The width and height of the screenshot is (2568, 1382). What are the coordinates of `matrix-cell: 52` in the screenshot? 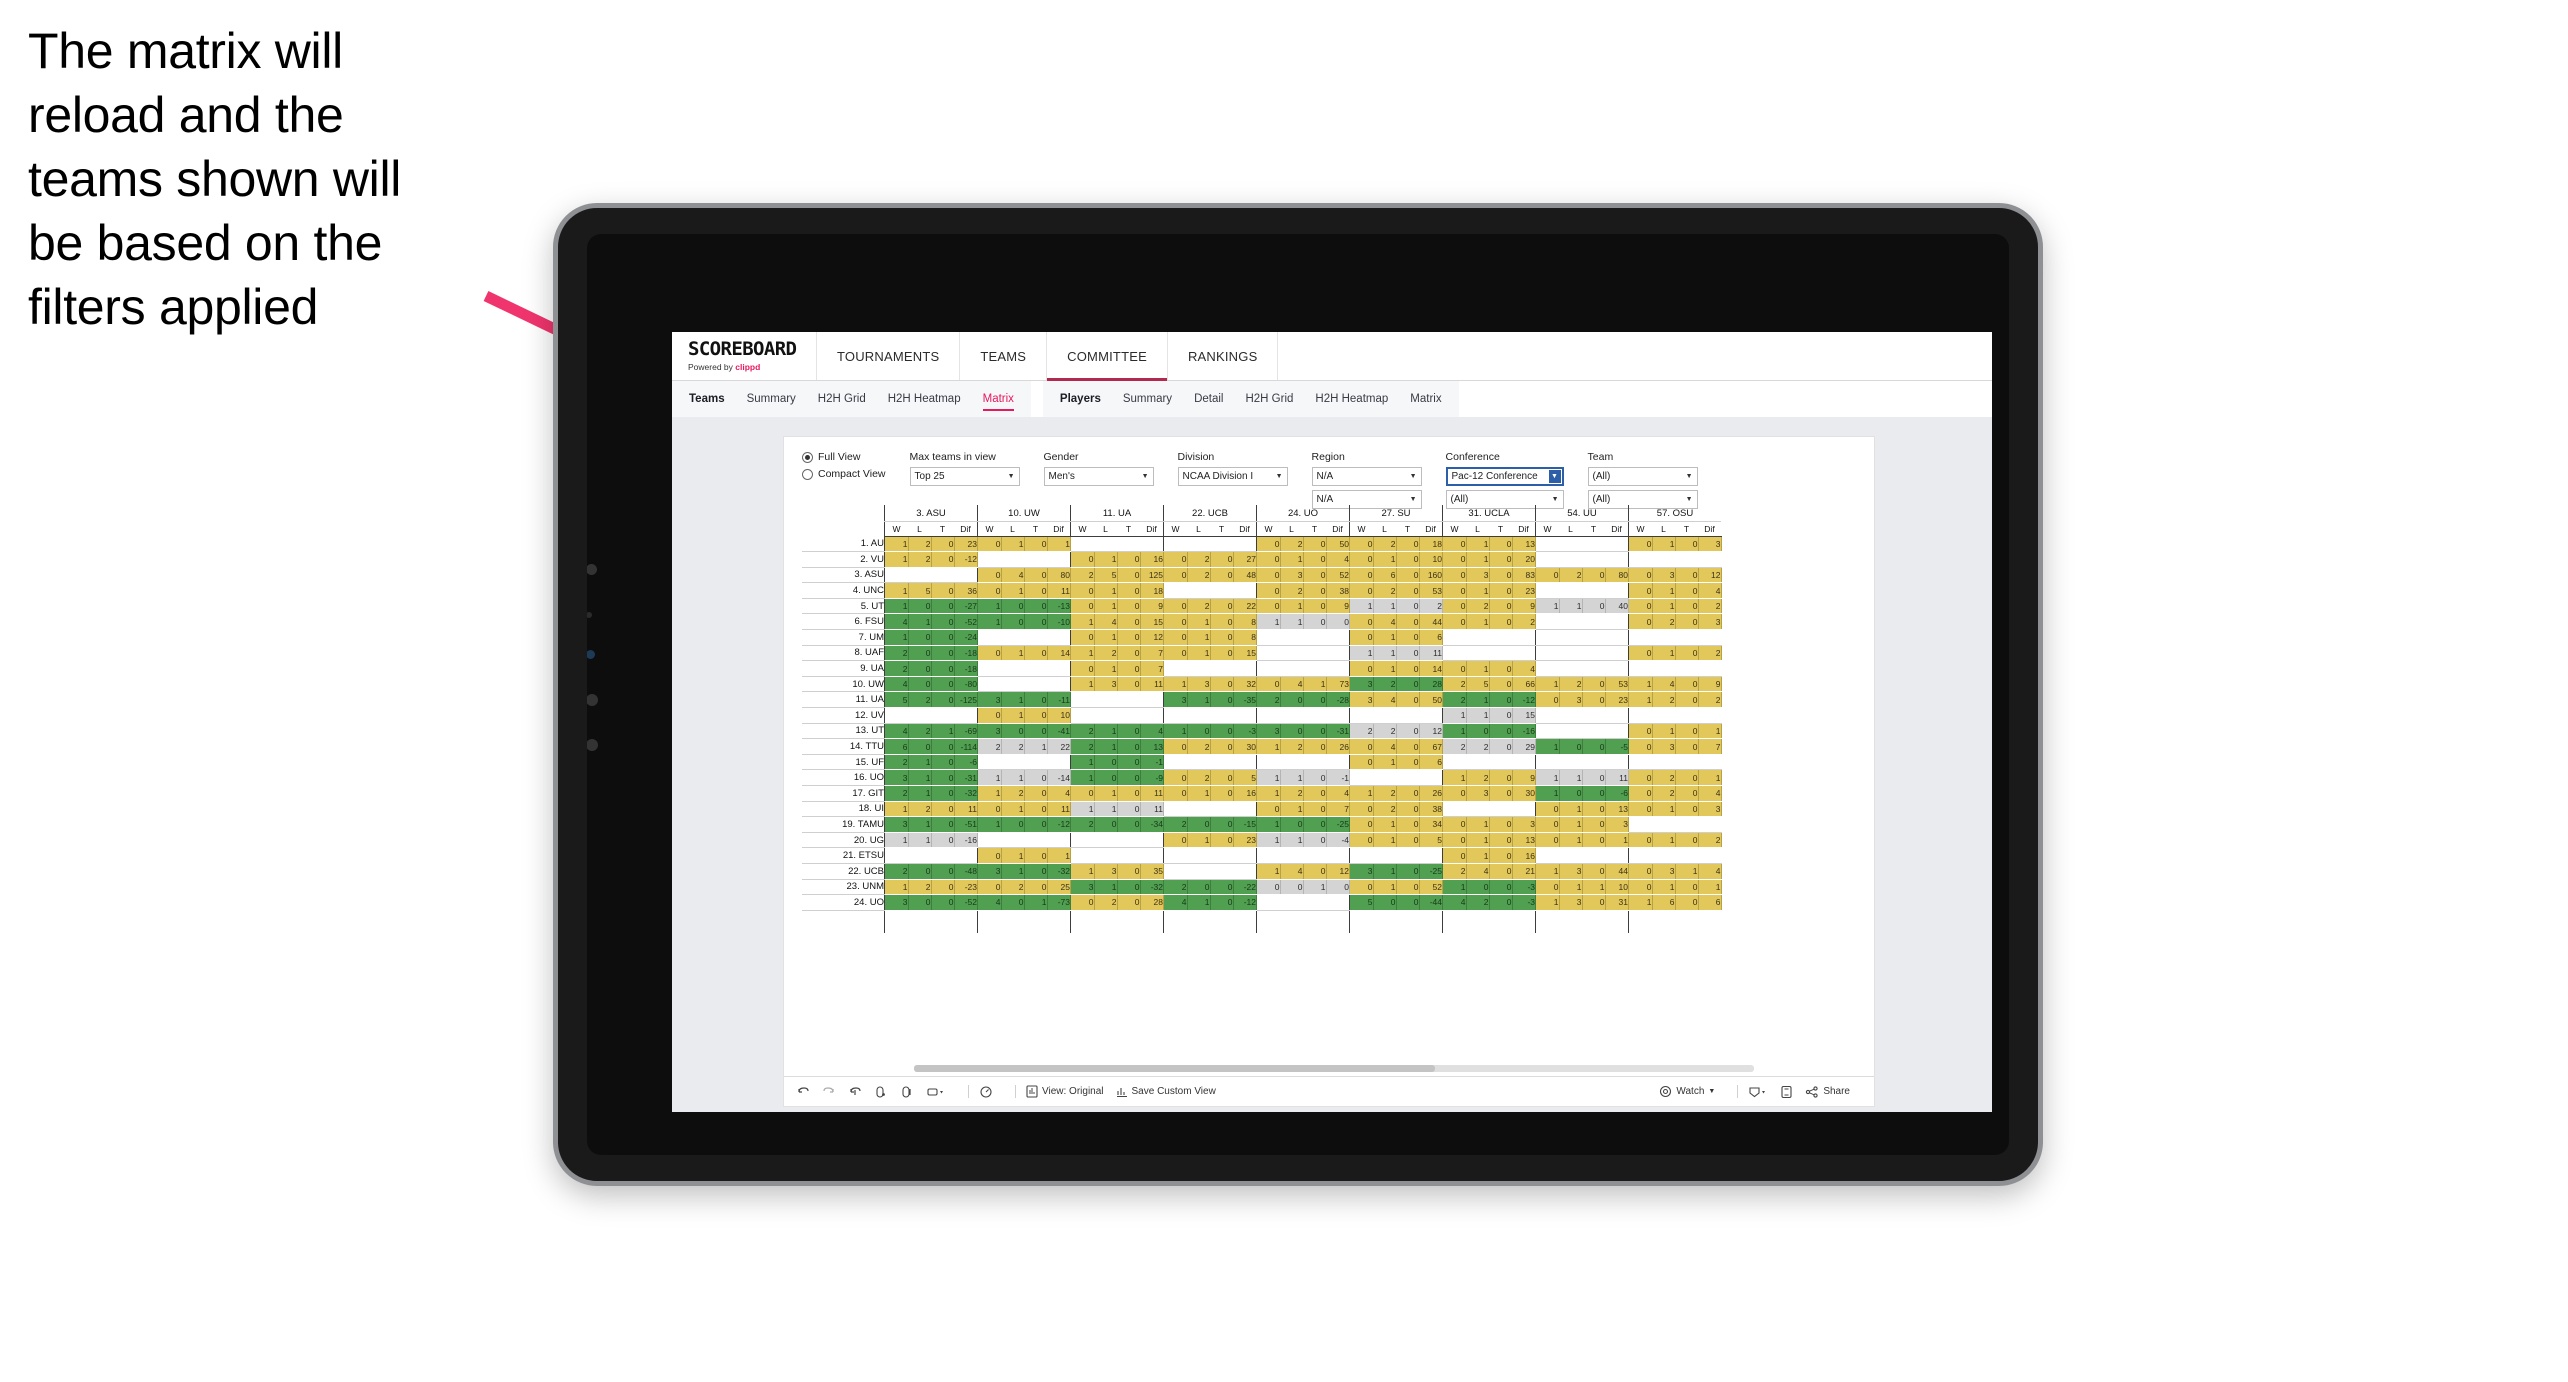 It's located at (1431, 887).